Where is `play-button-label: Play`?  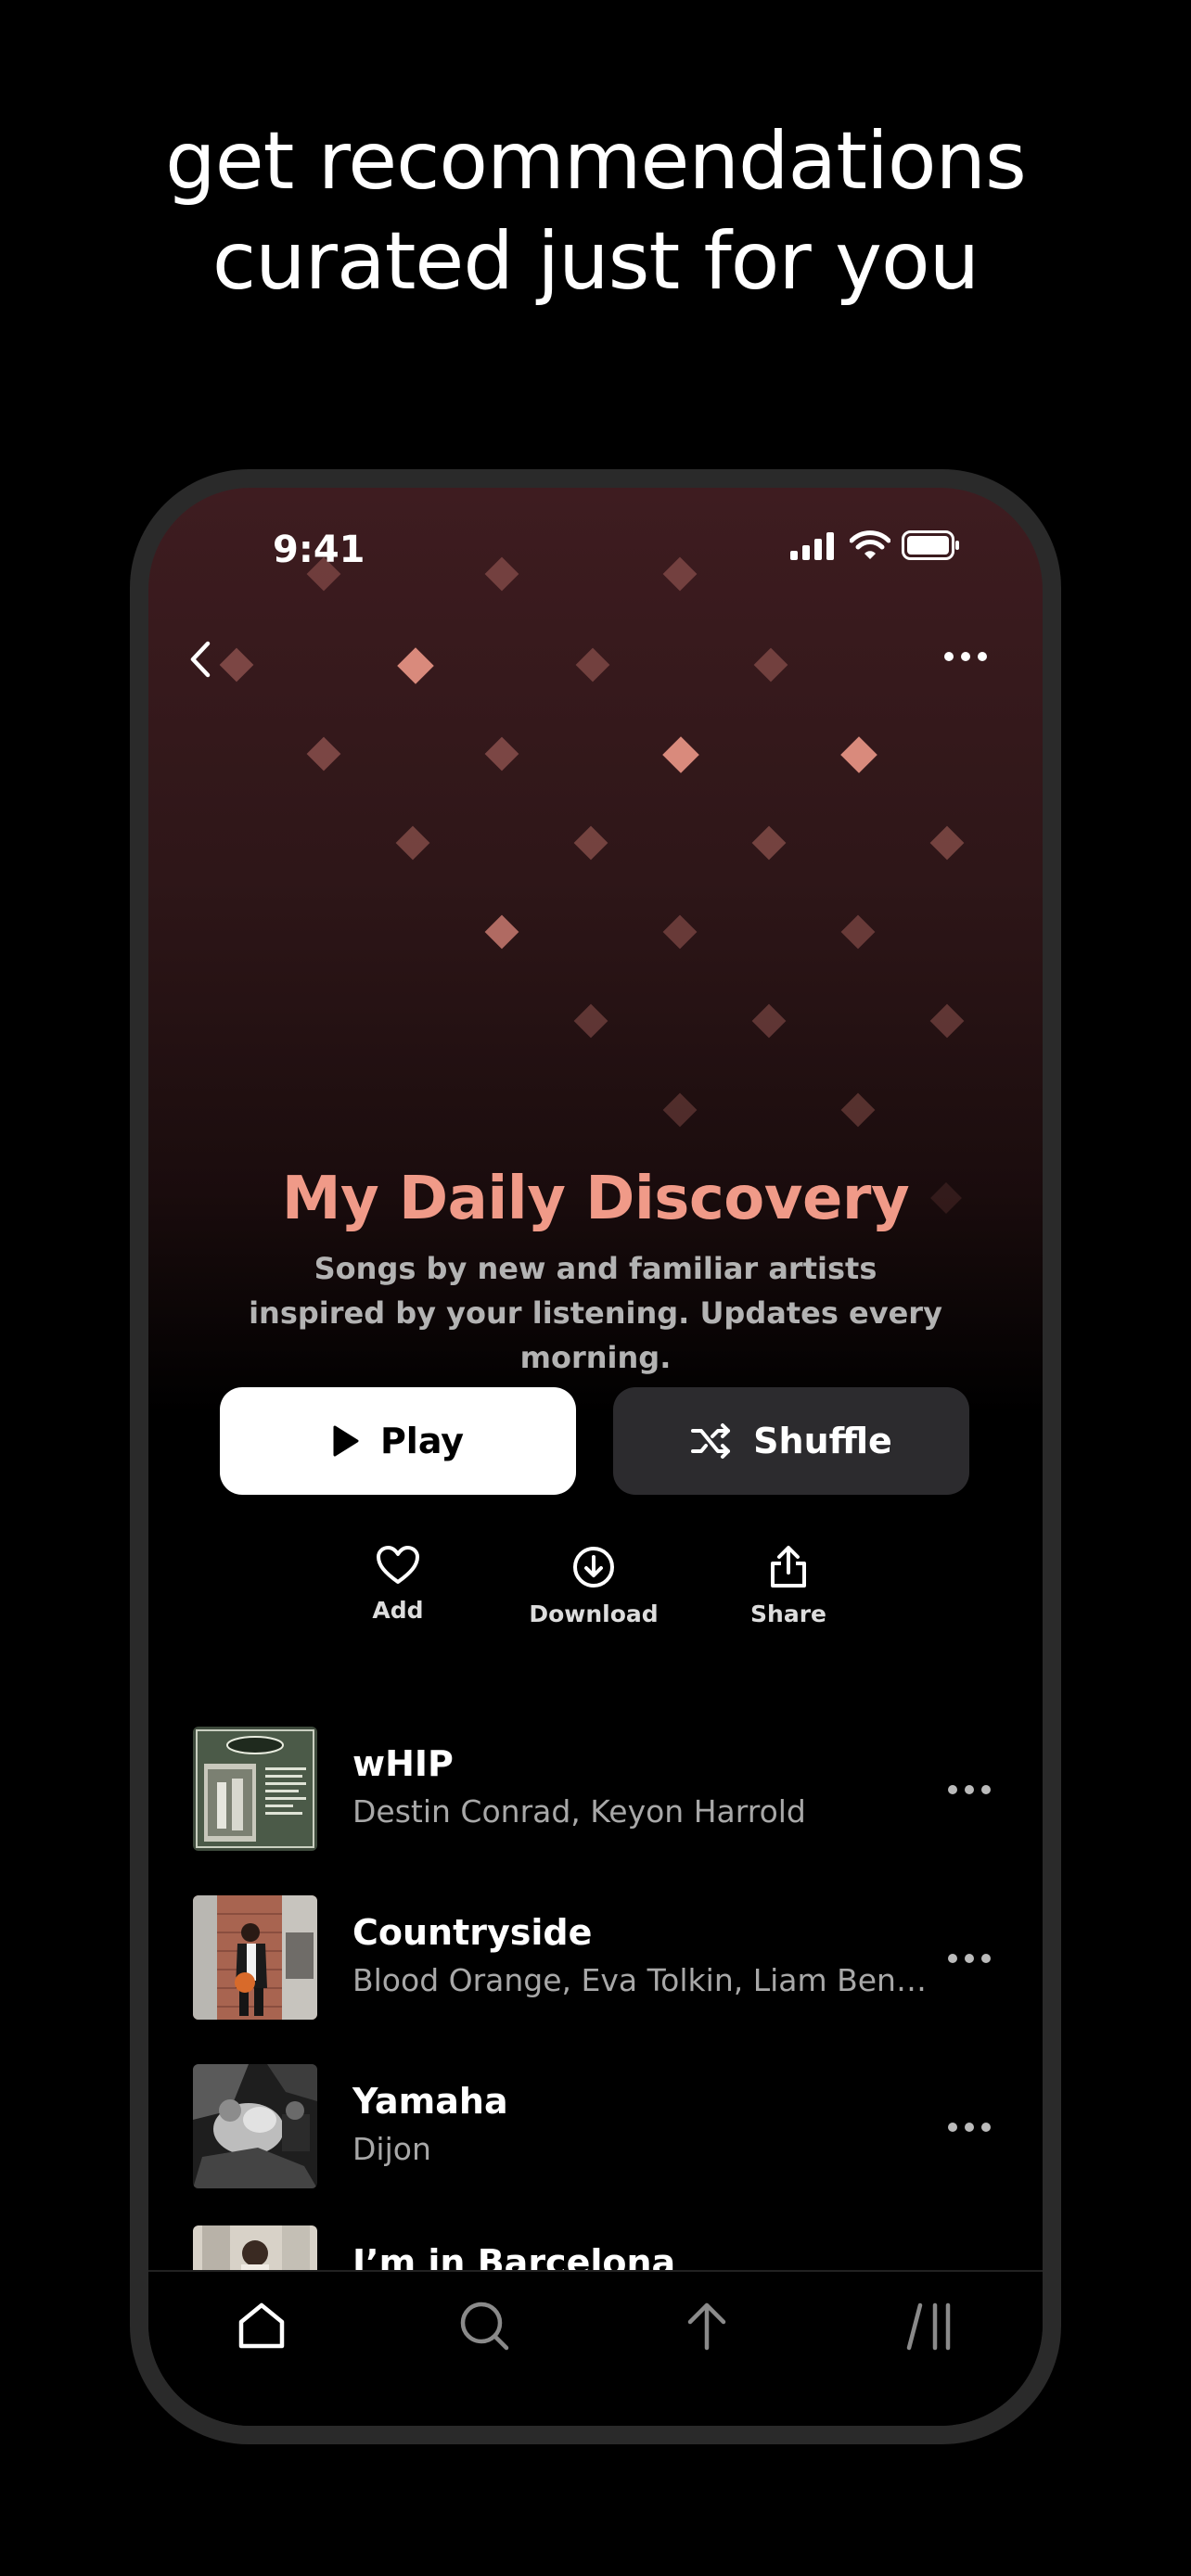
play-button-label: Play is located at coordinates (422, 1441).